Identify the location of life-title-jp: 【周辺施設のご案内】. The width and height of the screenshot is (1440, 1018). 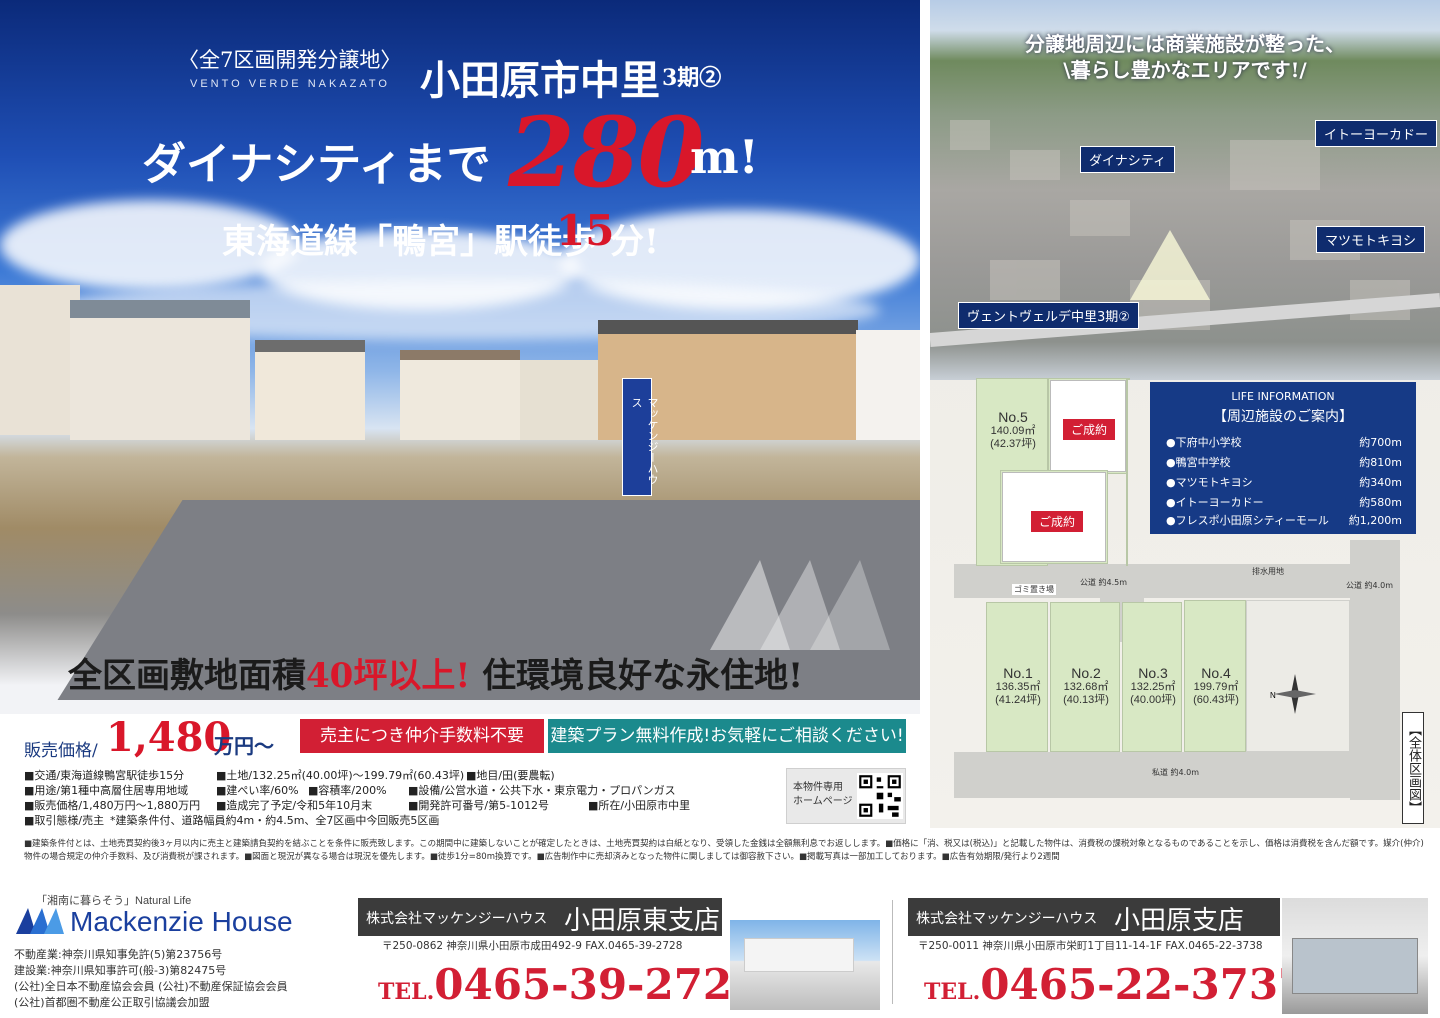
(1283, 417).